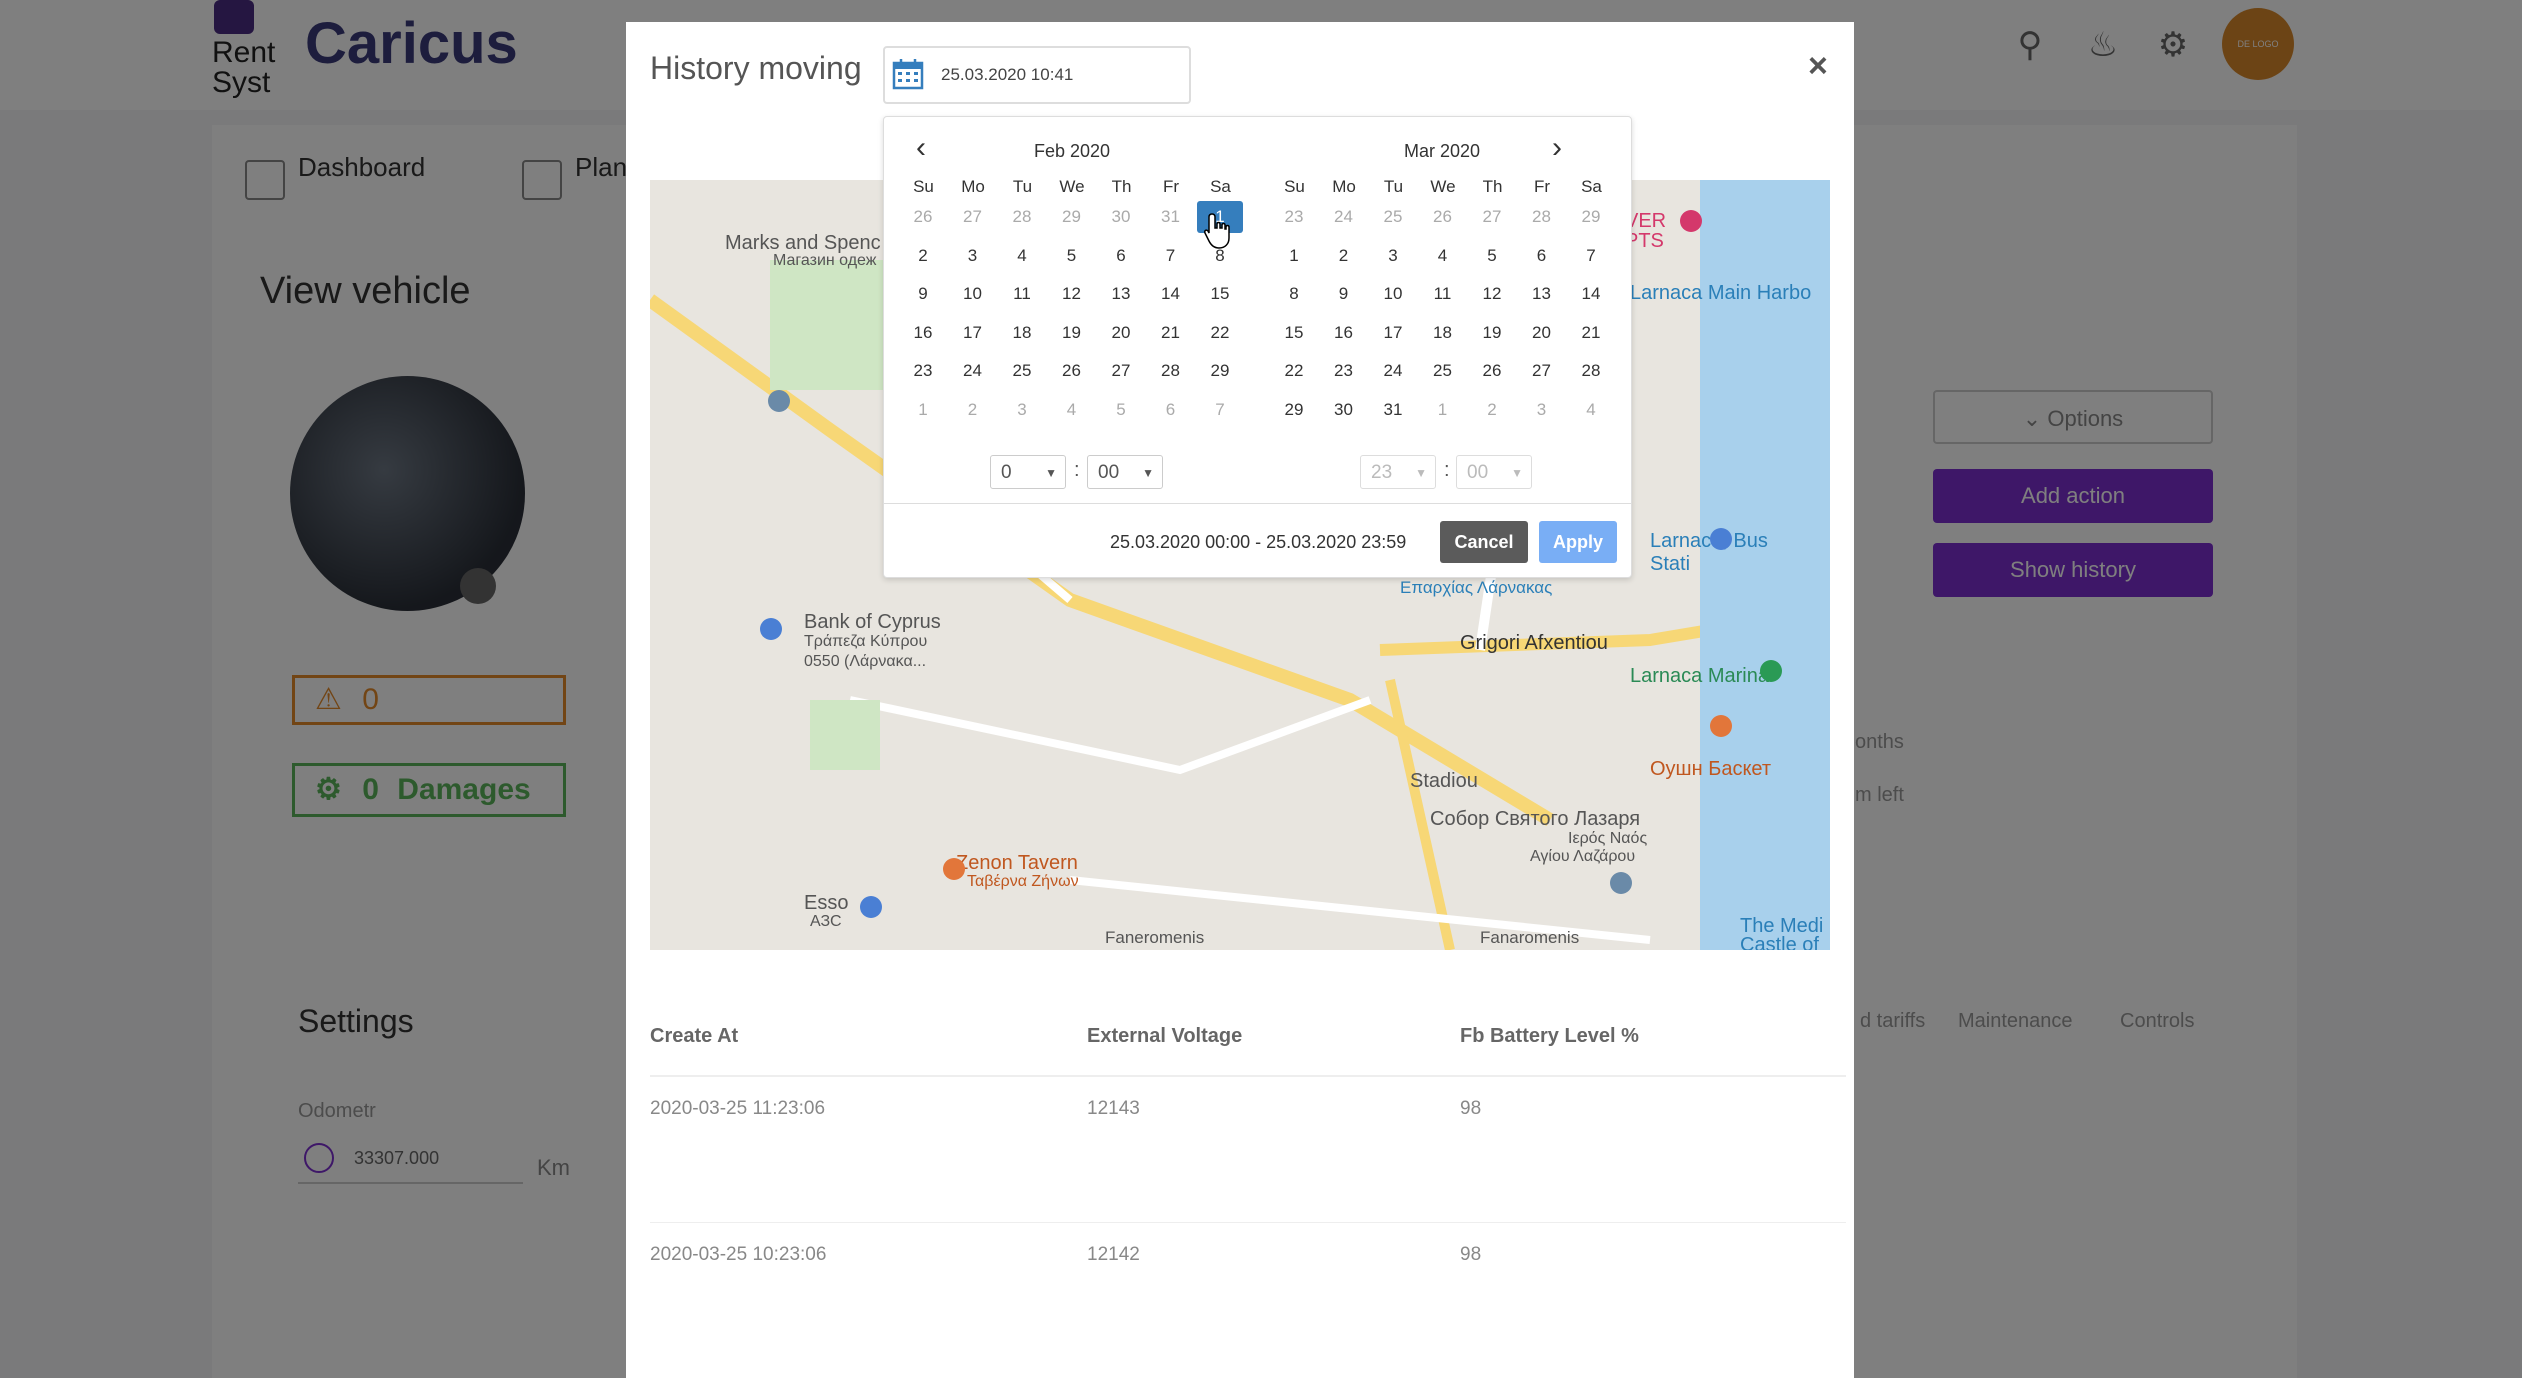 This screenshot has height=1378, width=2522. I want to click on calendar-icon, so click(908, 74).